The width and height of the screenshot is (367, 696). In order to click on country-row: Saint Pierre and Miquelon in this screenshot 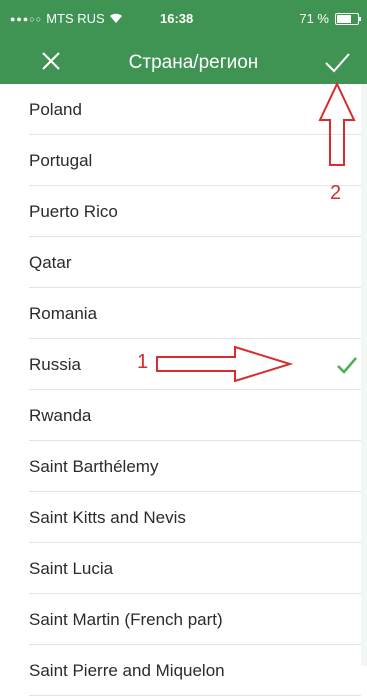, I will do `click(183, 670)`.